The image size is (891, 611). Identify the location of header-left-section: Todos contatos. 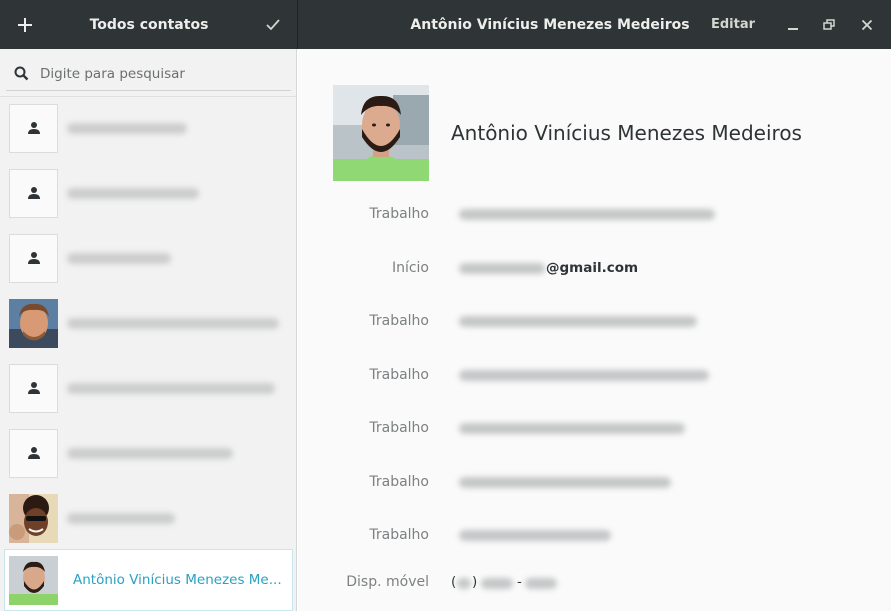
(149, 24).